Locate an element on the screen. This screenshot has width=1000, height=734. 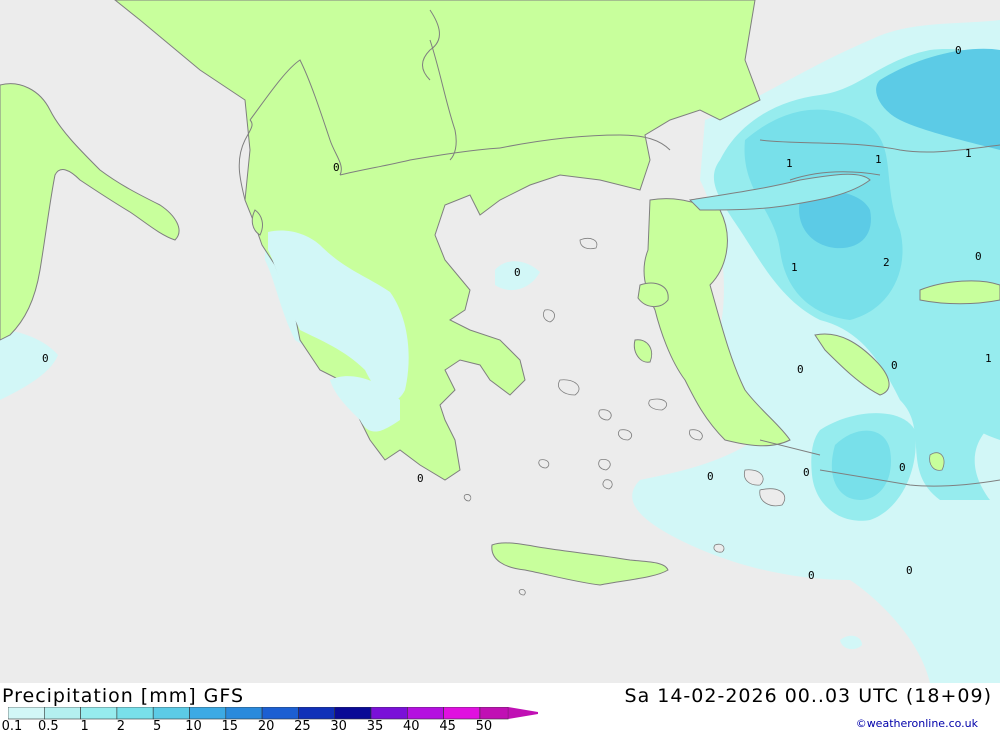
legend-tick-label: 25 is located at coordinates (302, 726).